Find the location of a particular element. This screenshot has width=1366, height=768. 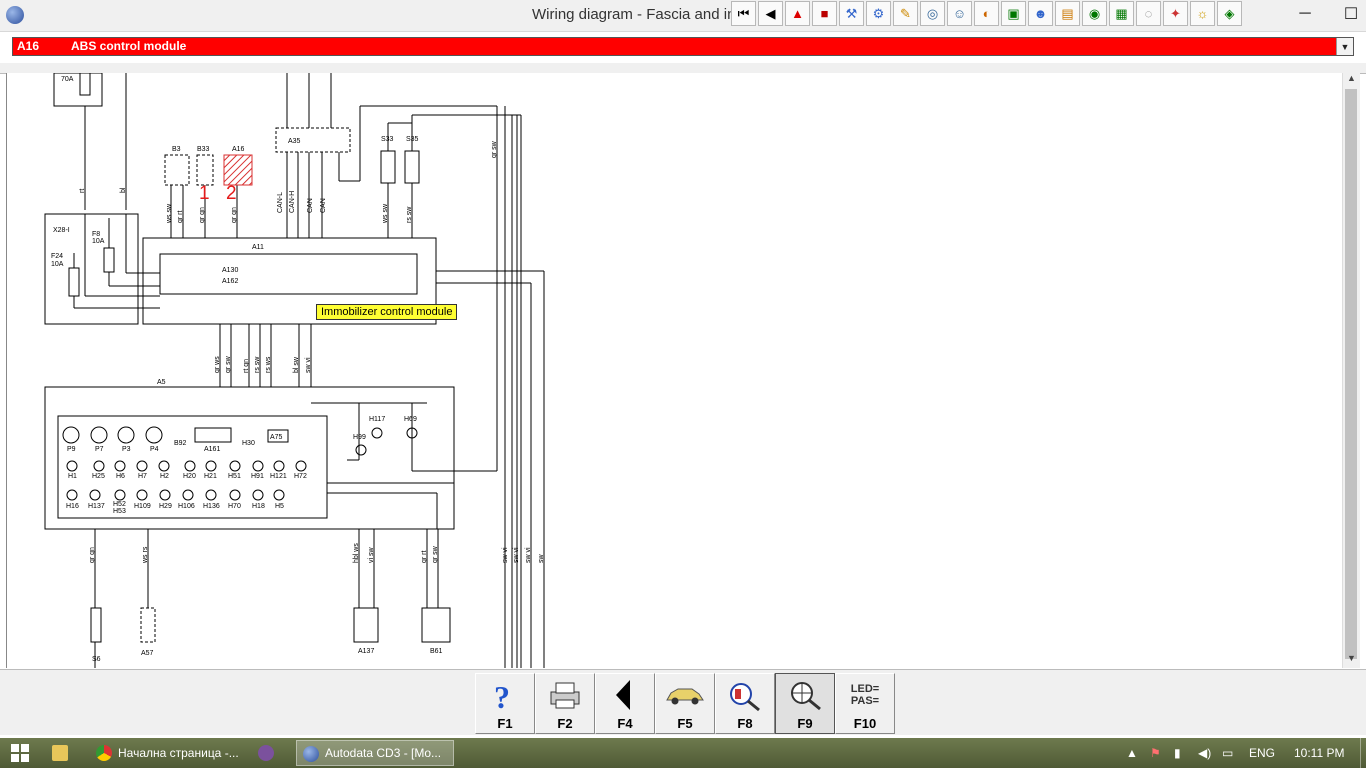

window-title: Wiring diagram - Fascia and in is located at coordinates (634, 14).